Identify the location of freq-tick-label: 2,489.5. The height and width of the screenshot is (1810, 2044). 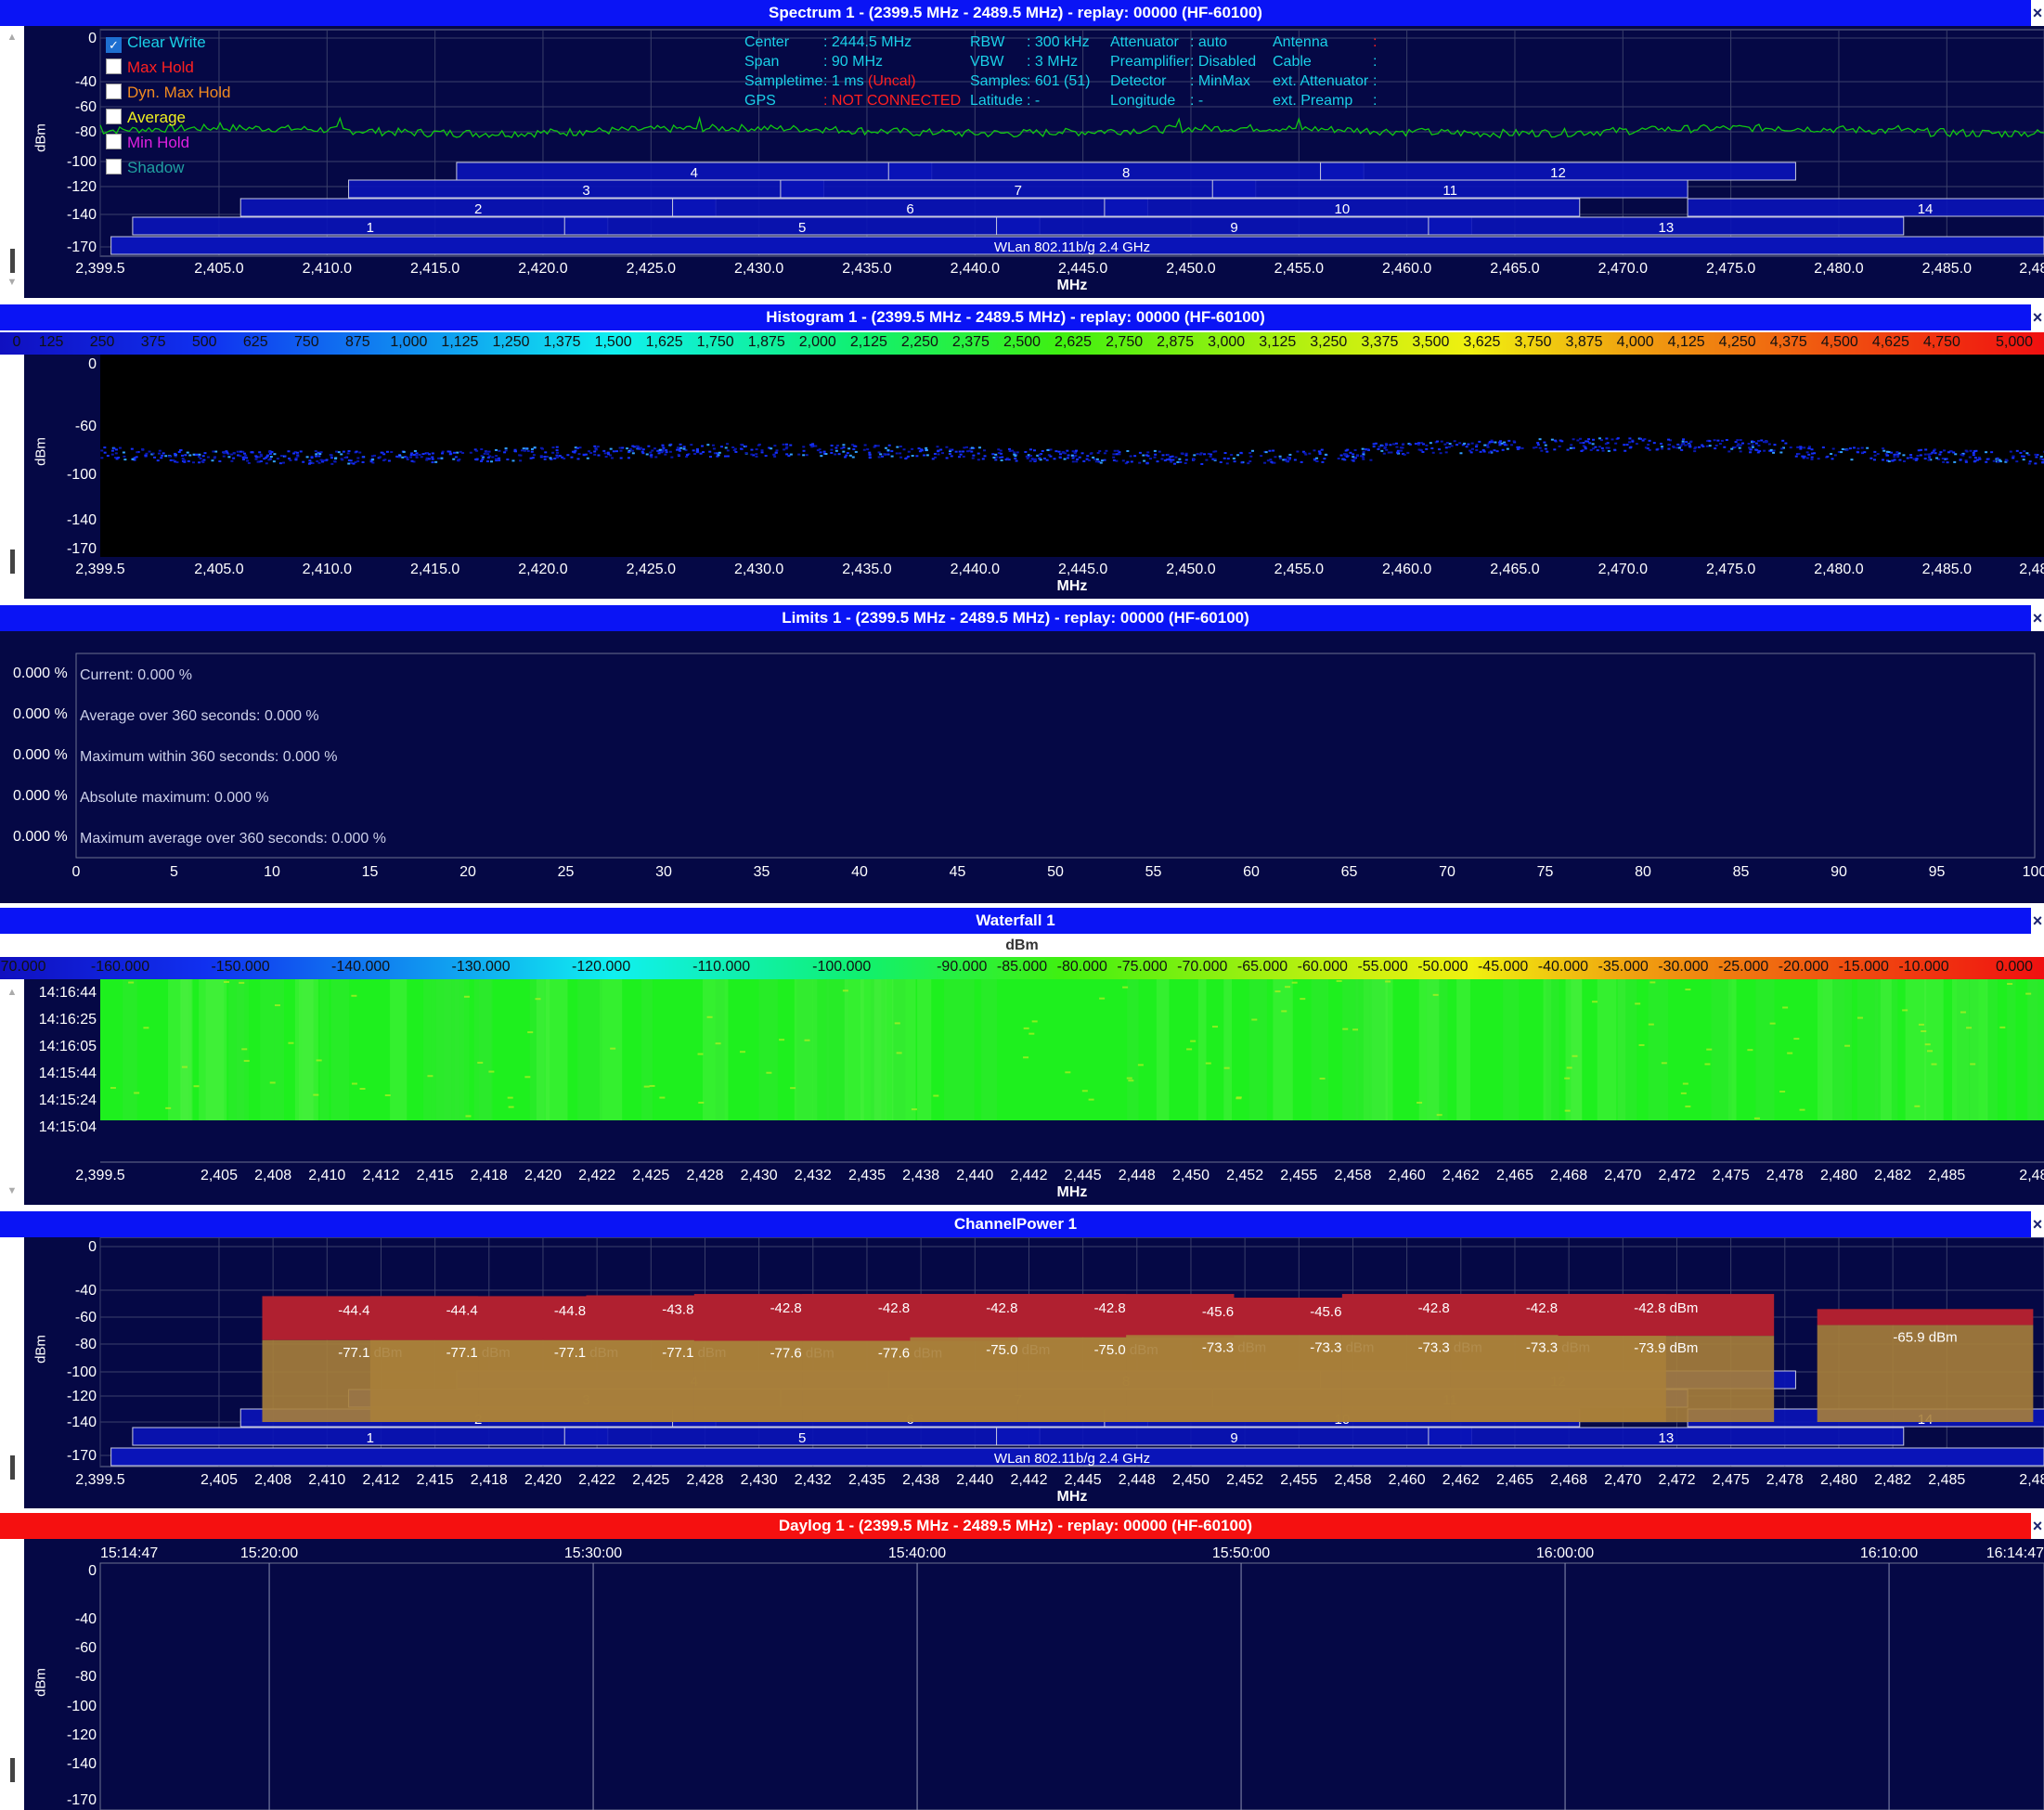
(2031, 1480).